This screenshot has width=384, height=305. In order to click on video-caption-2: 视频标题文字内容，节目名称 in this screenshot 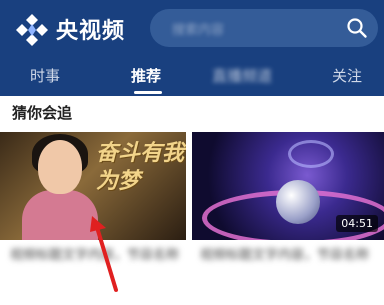, I will do `click(288, 256)`.